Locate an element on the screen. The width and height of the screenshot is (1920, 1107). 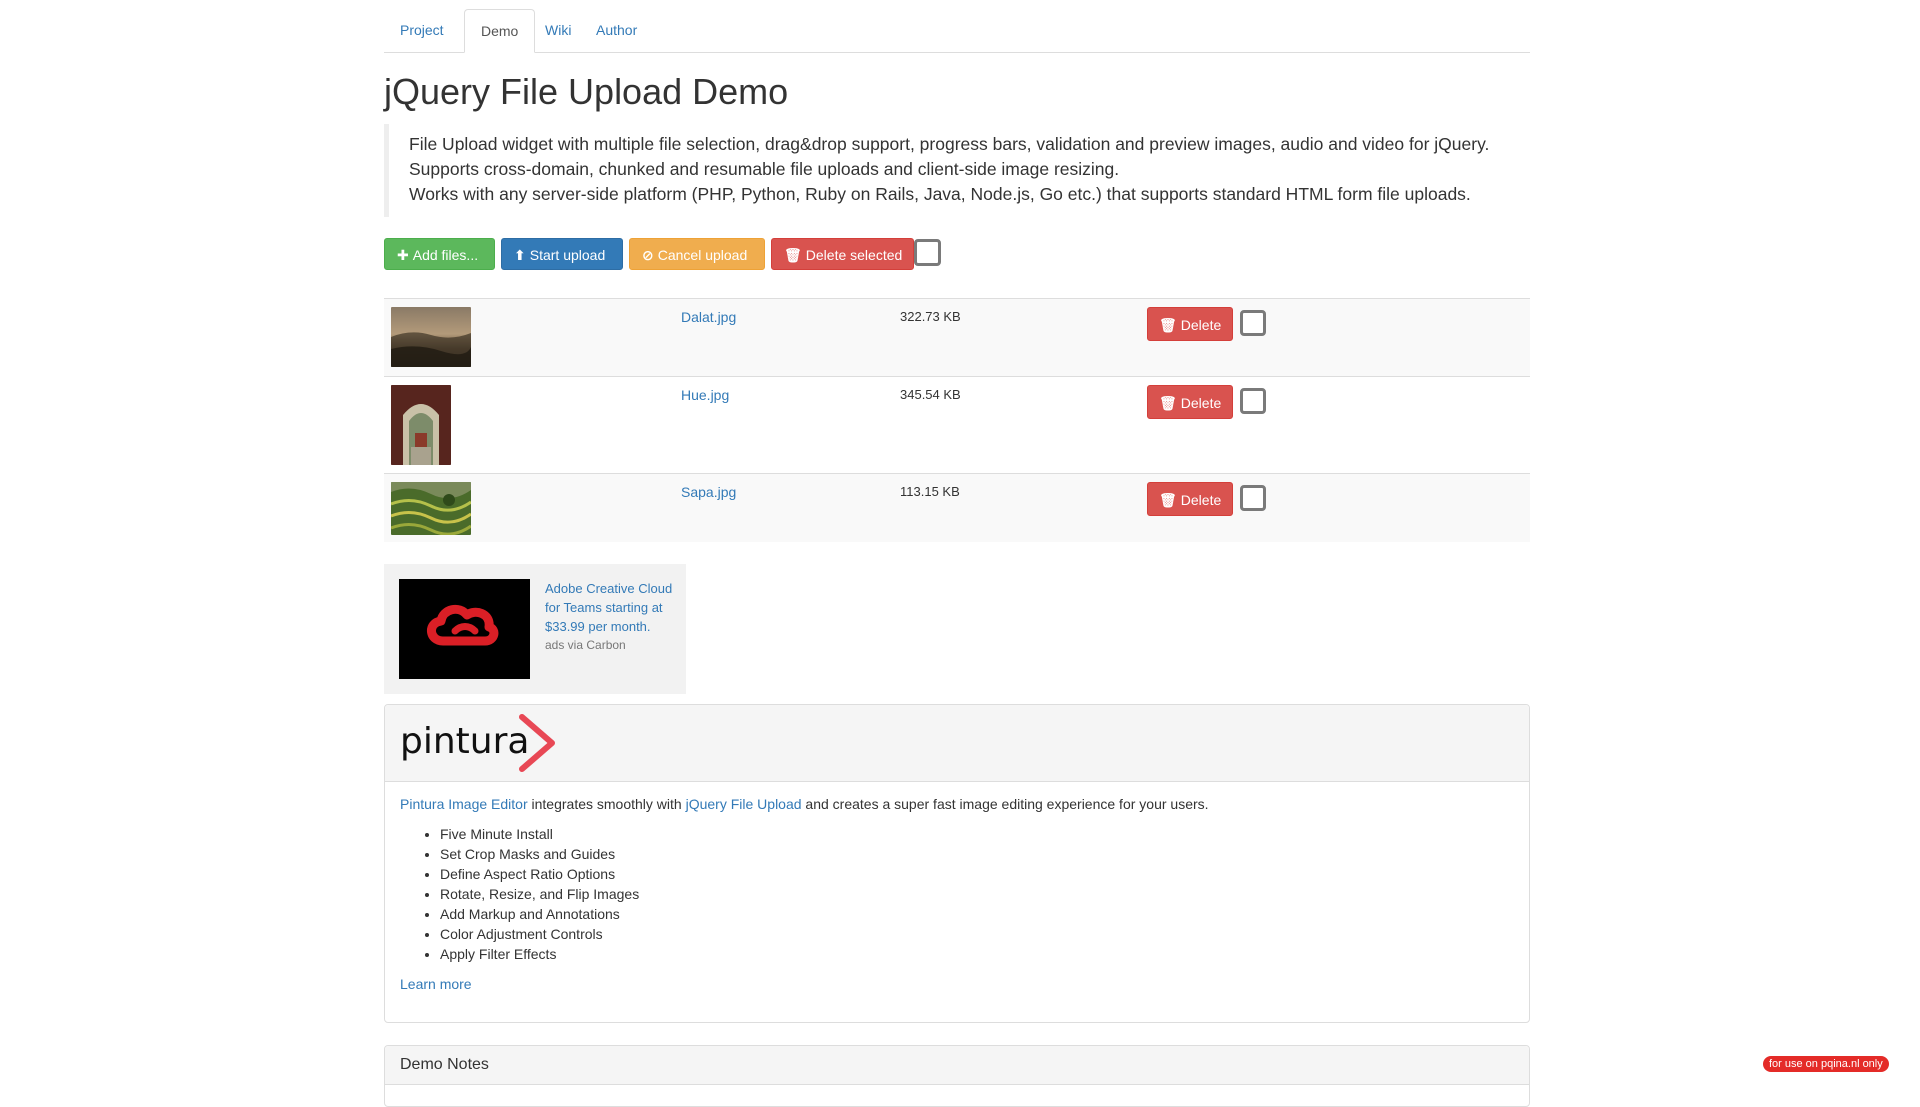
pintura-logo: pintura is located at coordinates (480, 744).